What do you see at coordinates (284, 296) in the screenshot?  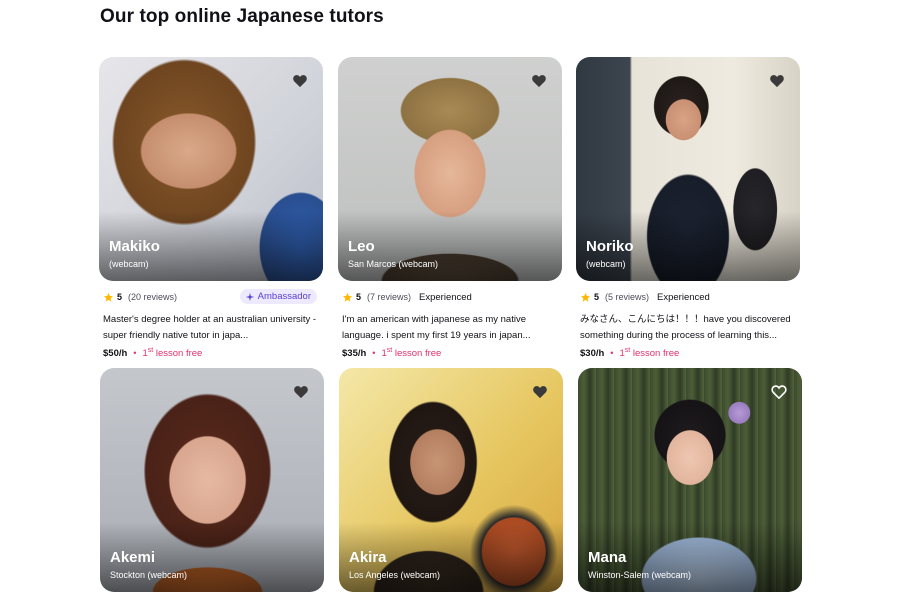 I see `badge-label: Ambassador` at bounding box center [284, 296].